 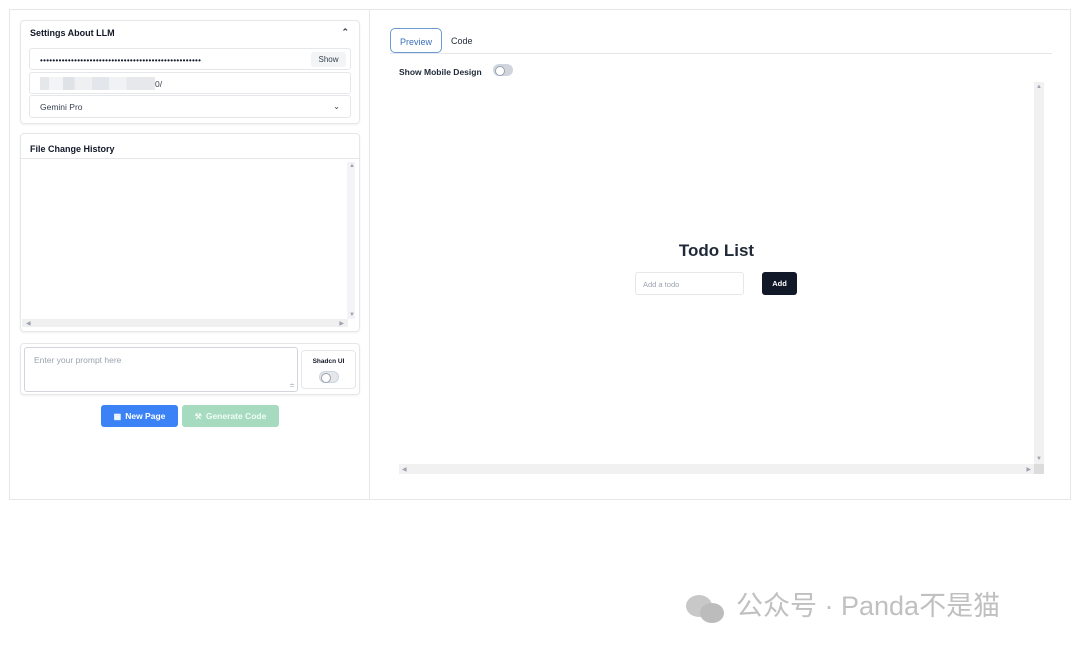 I want to click on settings-title: Settings About LLM, so click(x=72, y=33).